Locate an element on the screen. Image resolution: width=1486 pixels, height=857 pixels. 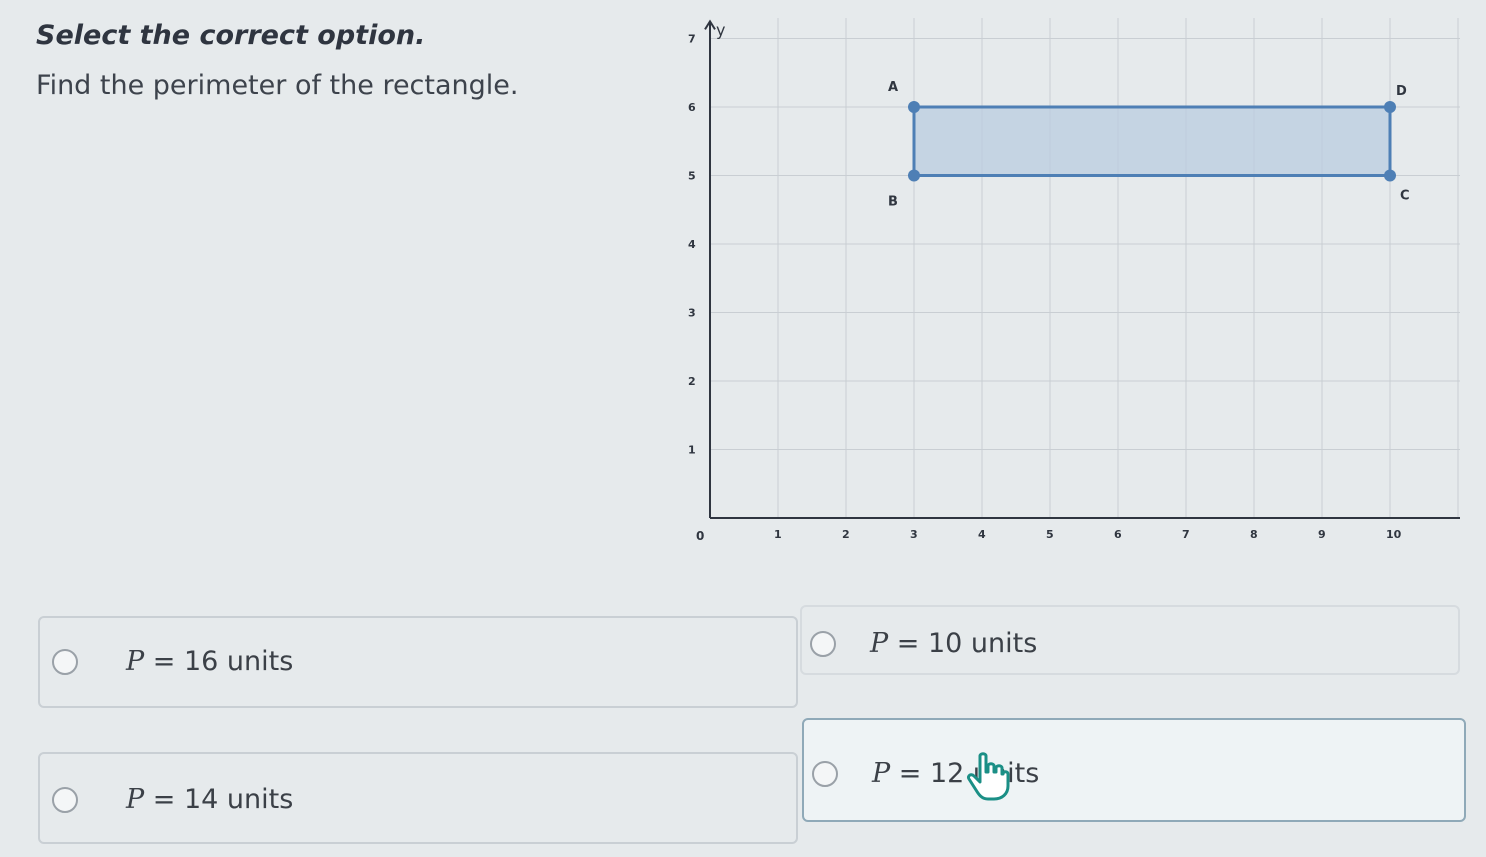
option-2-label: P = 10 units is located at coordinates (954, 643).